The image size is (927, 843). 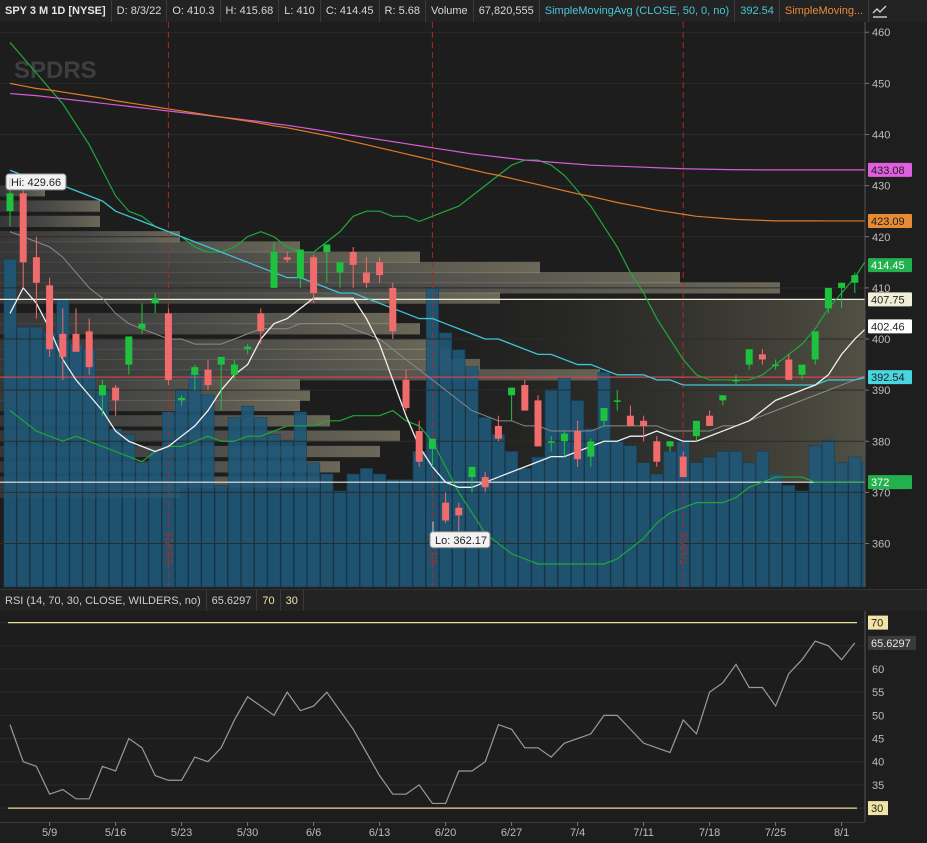 I want to click on low-readout: L: 410, so click(x=300, y=11).